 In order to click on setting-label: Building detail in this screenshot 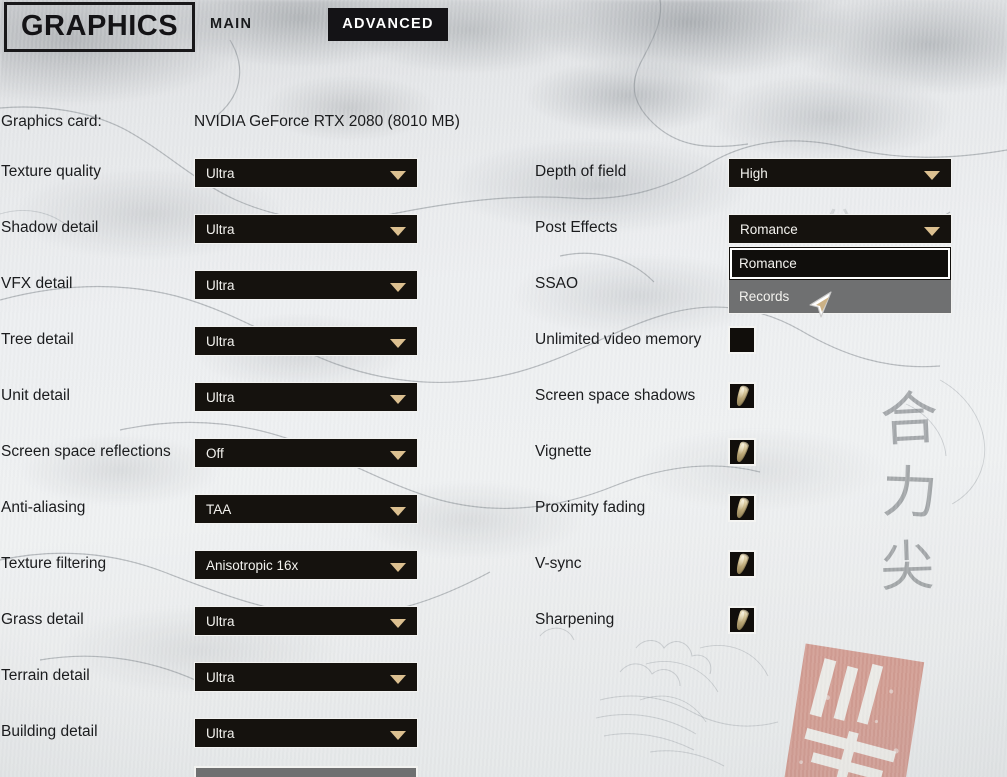, I will do `click(49, 731)`.